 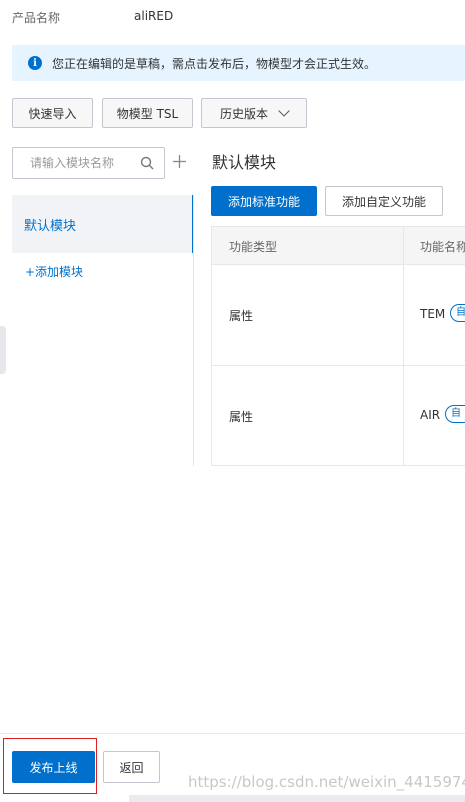 I want to click on add-module-plus-icon, so click(x=179, y=161).